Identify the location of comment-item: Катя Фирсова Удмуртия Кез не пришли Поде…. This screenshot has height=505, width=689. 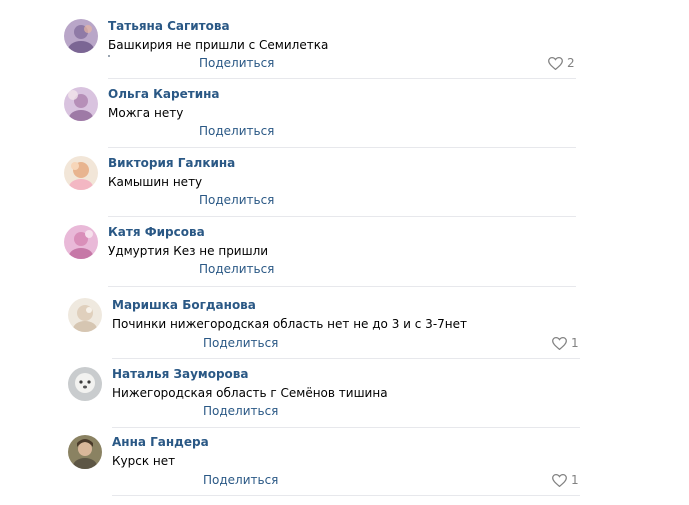
(320, 260).